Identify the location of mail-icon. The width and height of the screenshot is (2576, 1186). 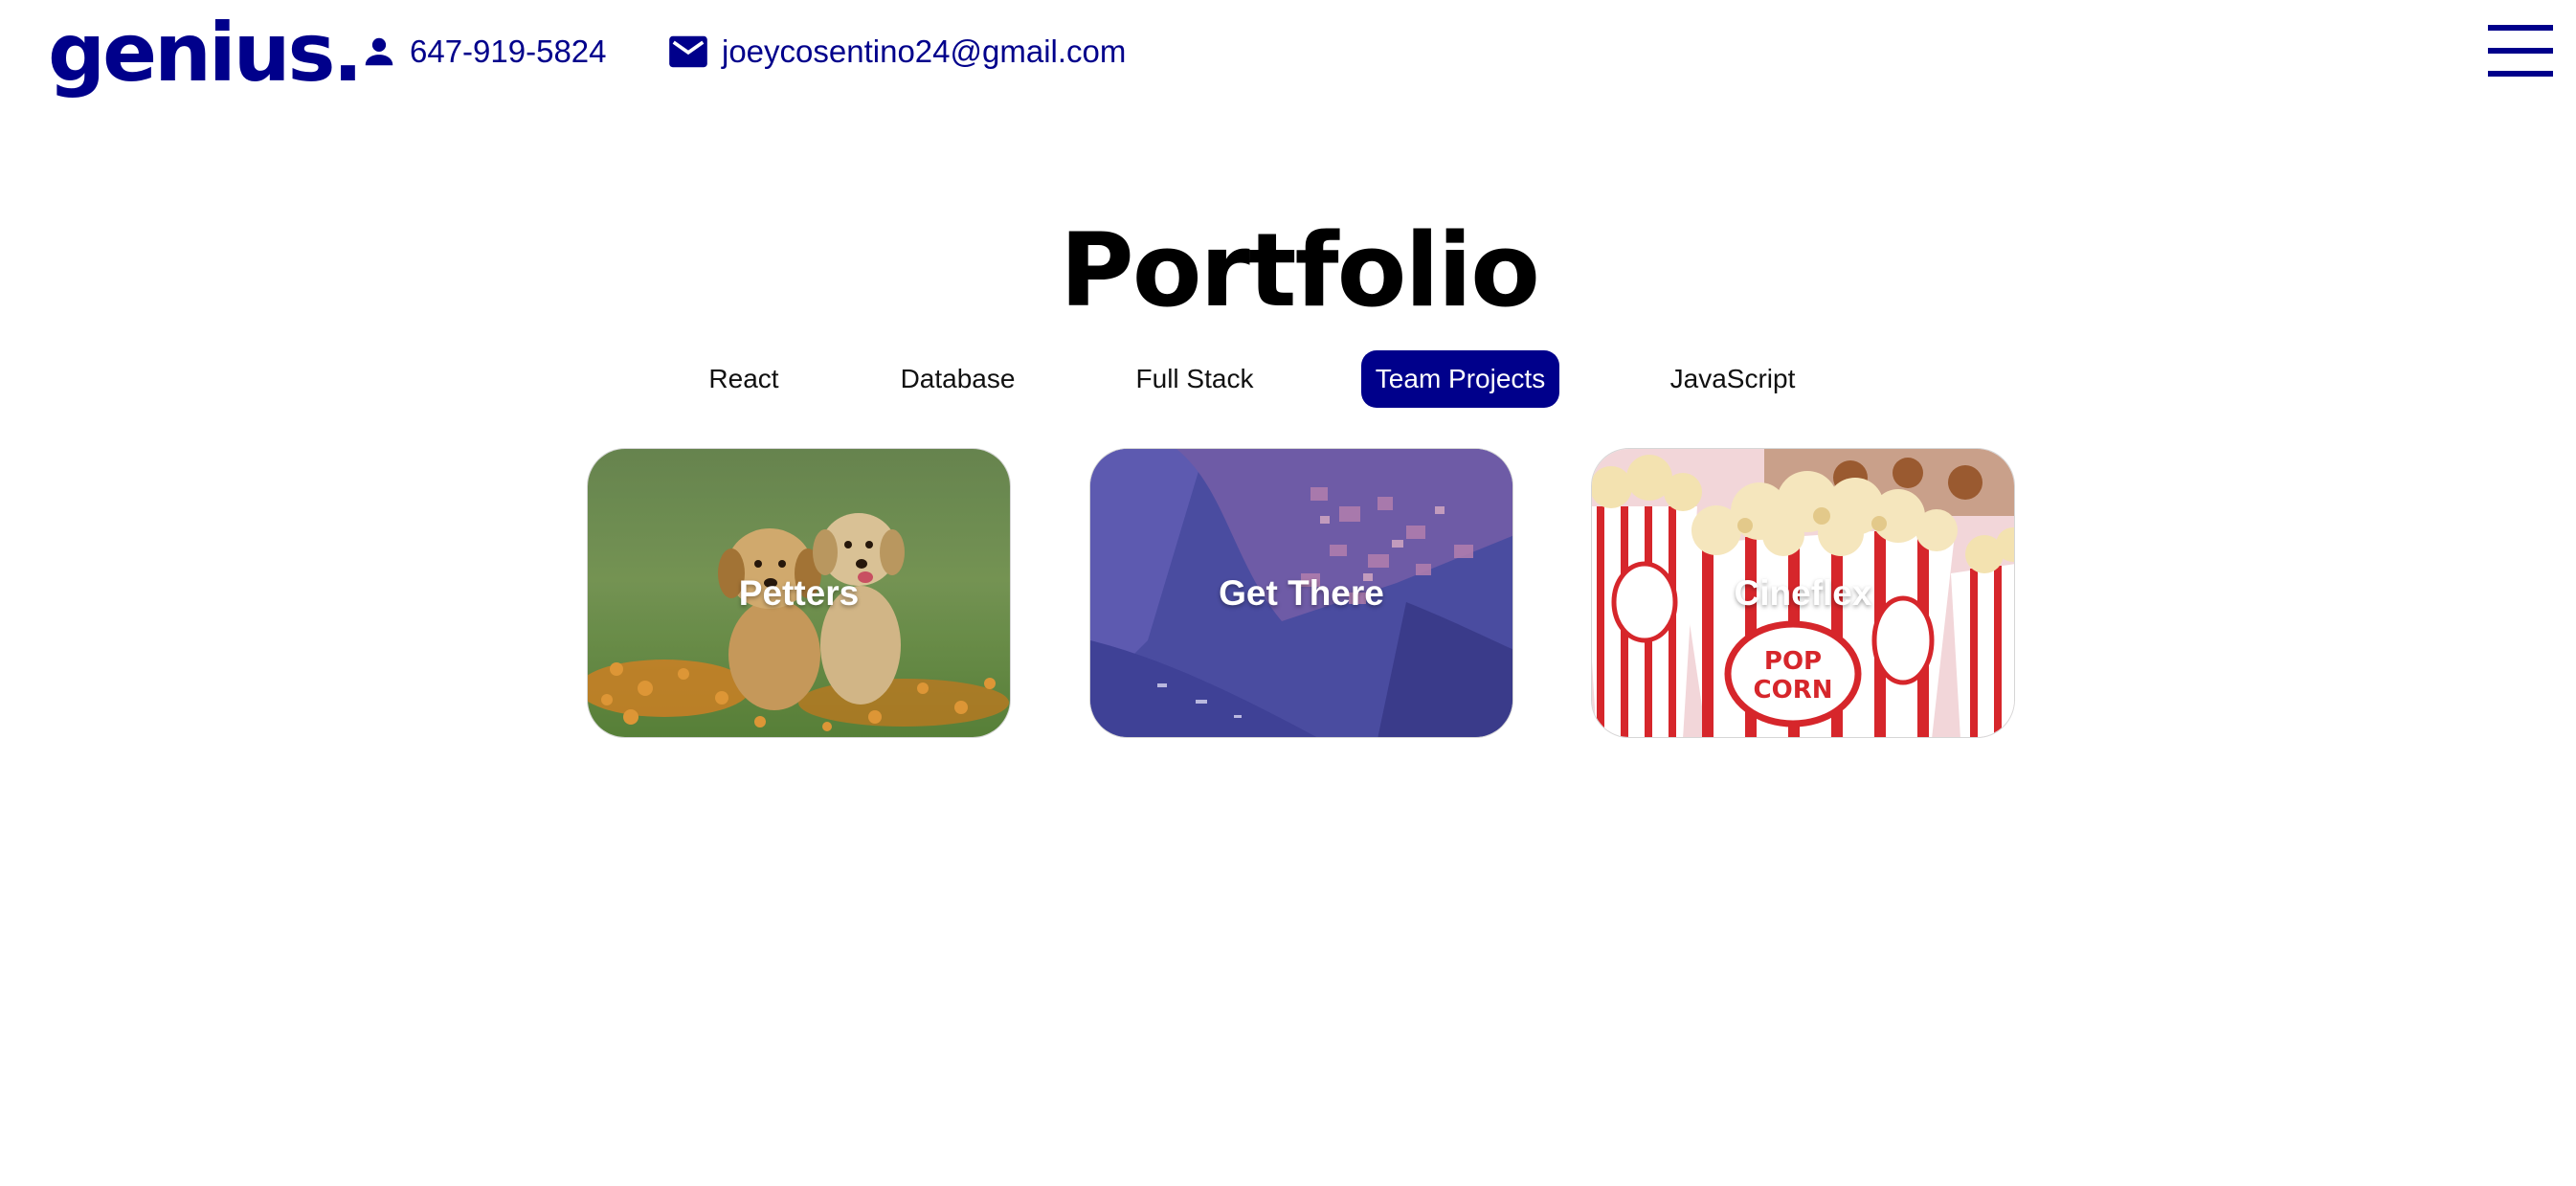
(688, 51).